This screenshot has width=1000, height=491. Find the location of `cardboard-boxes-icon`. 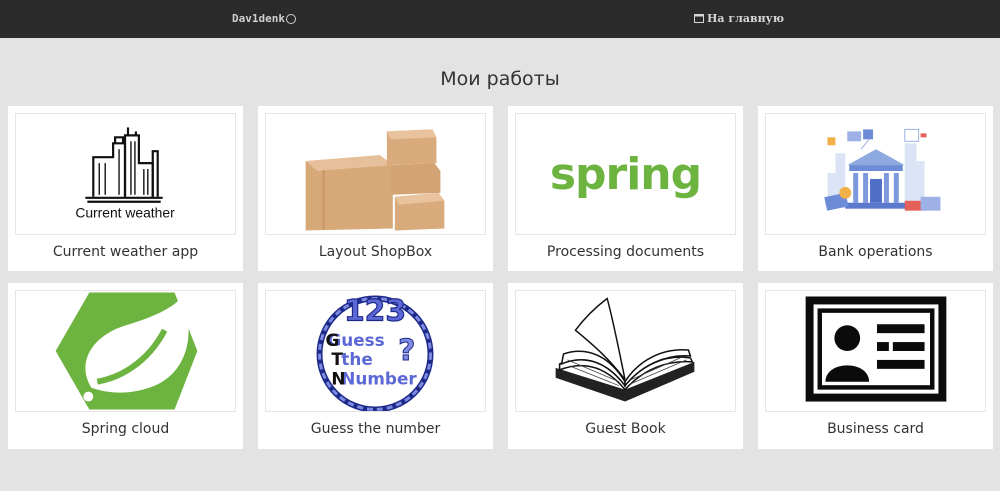

cardboard-boxes-icon is located at coordinates (375, 180).